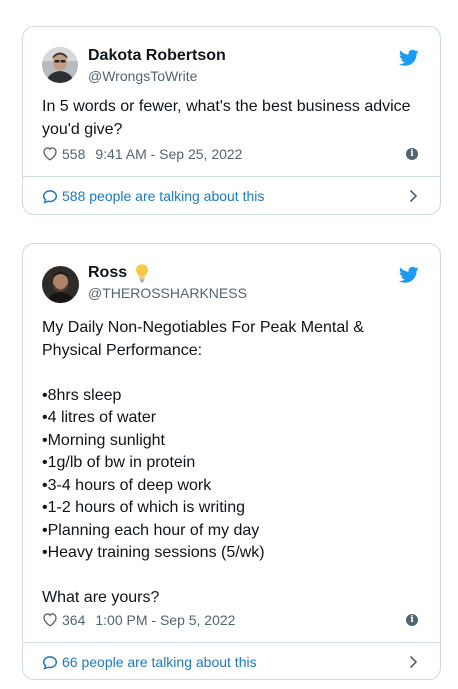  Describe the element at coordinates (144, 507) in the screenshot. I see `tweet-text-line: •1-2 hours of which is writing` at that location.